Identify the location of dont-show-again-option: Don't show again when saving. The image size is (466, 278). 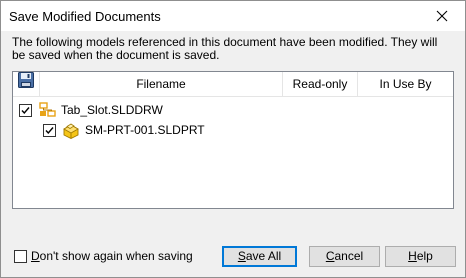
(103, 256).